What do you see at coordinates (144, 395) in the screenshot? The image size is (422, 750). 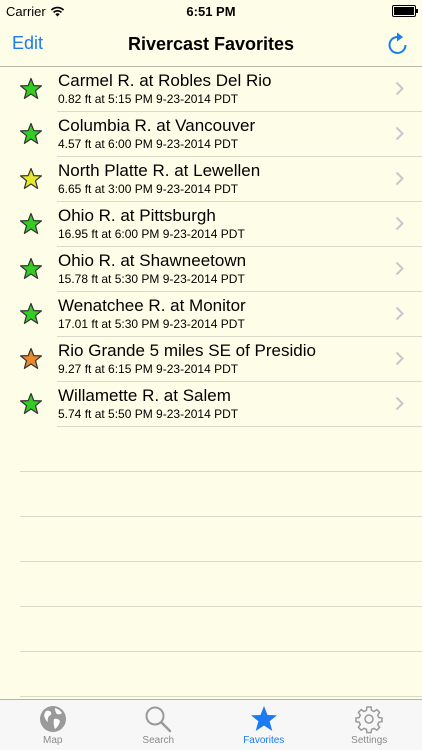 I see `river-gauge-name: Willamette R. at Salem` at bounding box center [144, 395].